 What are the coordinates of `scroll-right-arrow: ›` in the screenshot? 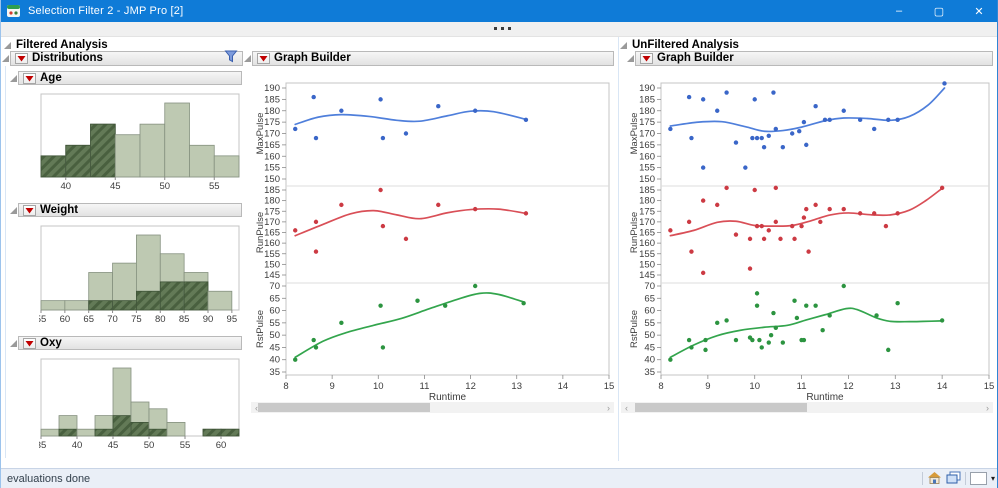 It's located at (608, 407).